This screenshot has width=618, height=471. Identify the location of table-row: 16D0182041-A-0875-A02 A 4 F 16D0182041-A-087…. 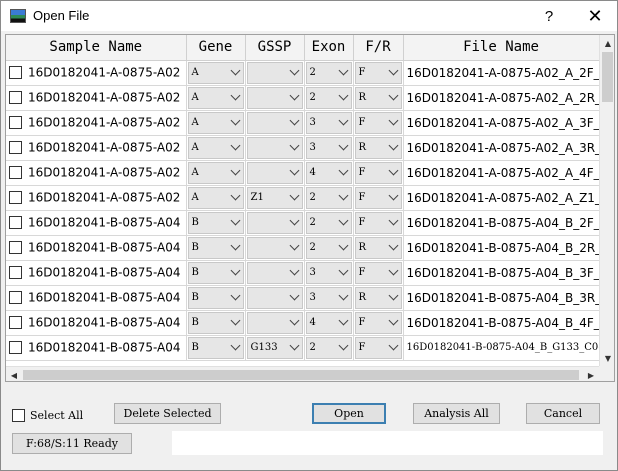
(303, 173).